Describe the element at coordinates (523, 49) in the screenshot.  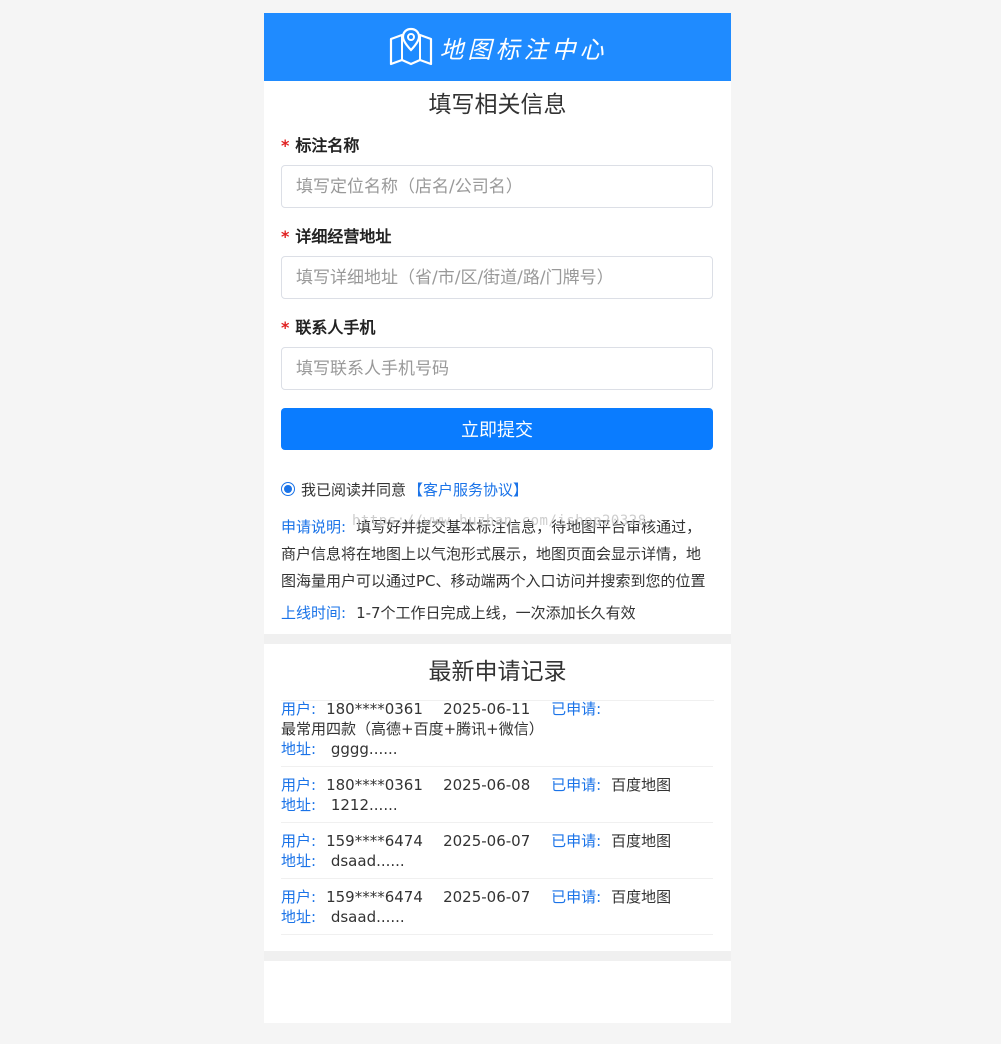
I see `brand-title: 地图标注中心` at that location.